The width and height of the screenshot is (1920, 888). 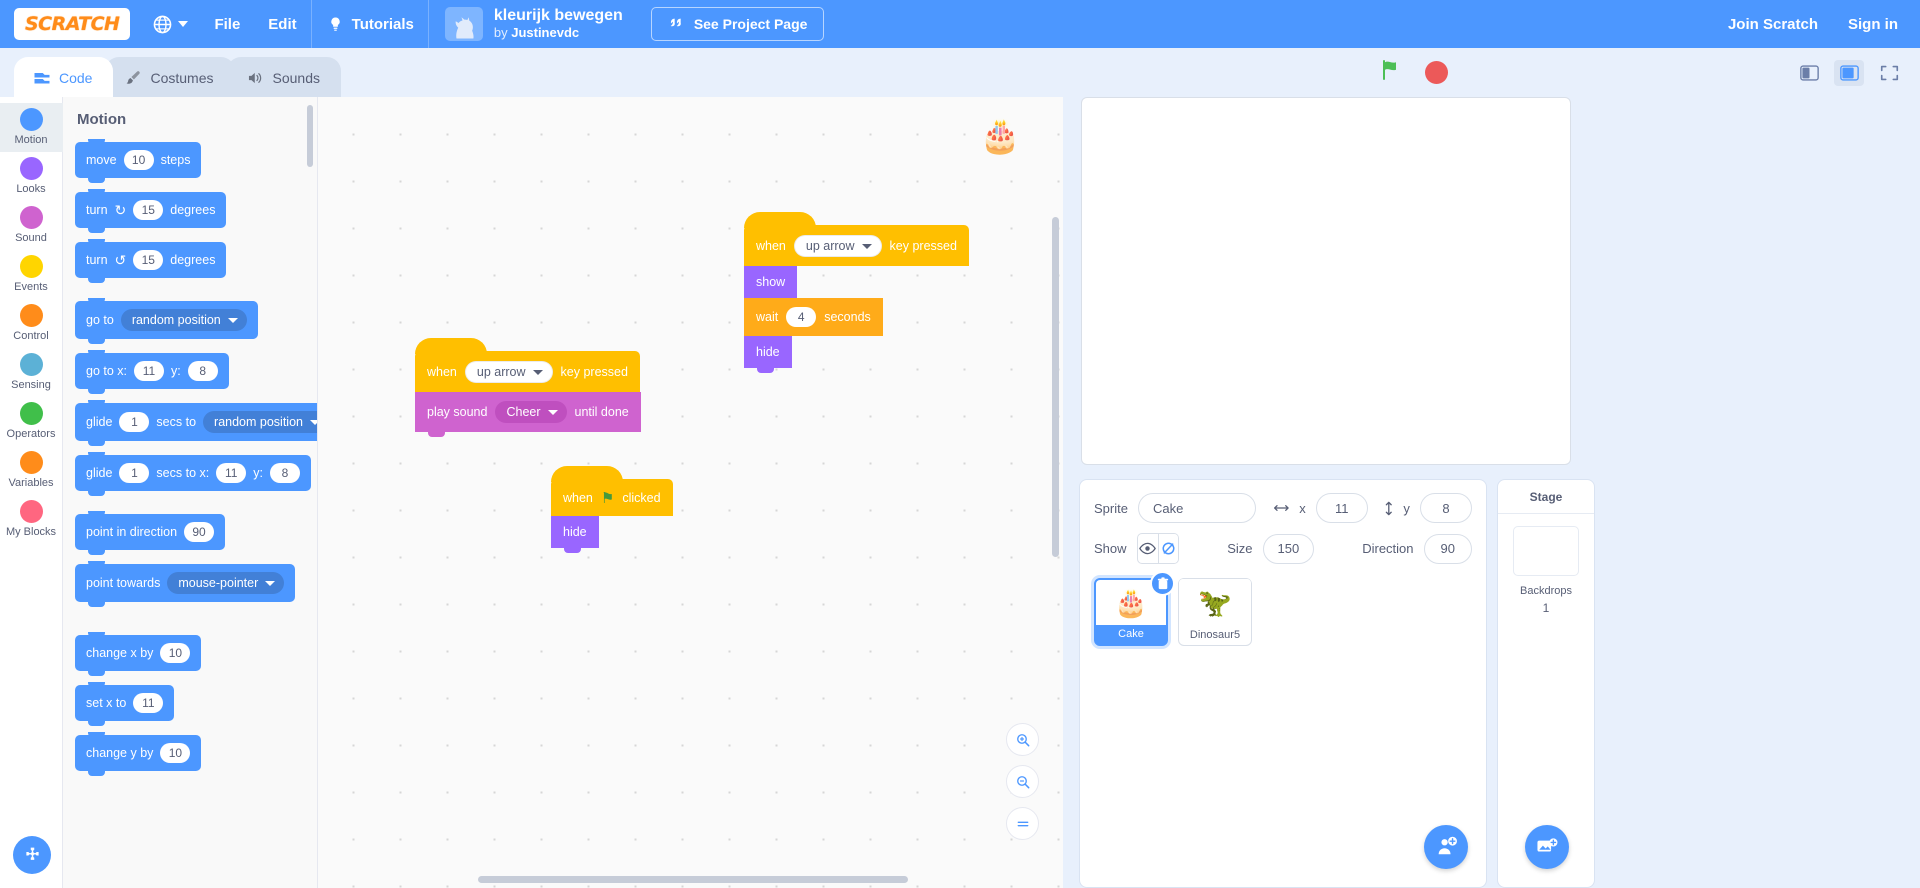 I want to click on sprite-name-input: Cake, so click(x=1197, y=508).